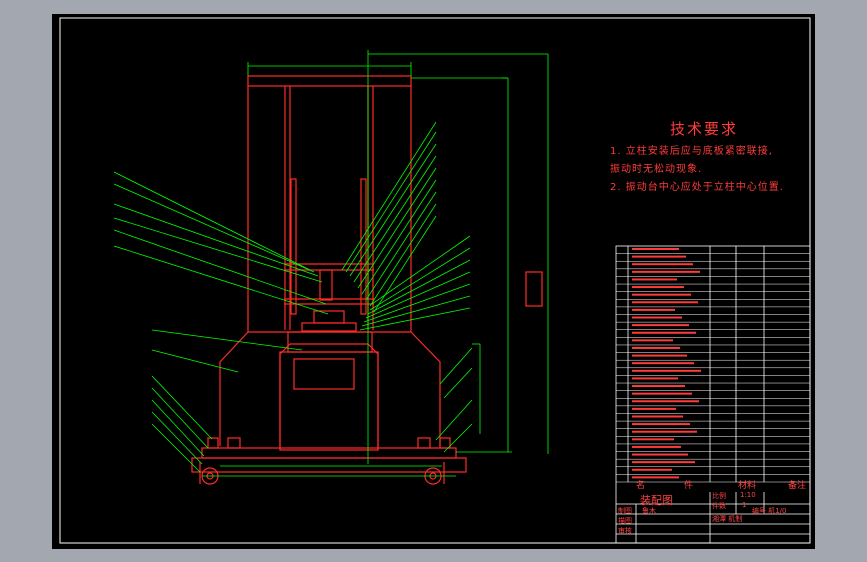 This screenshot has height=562, width=867. What do you see at coordinates (625, 511) in the screenshot?
I see `label-drafted: 制图` at bounding box center [625, 511].